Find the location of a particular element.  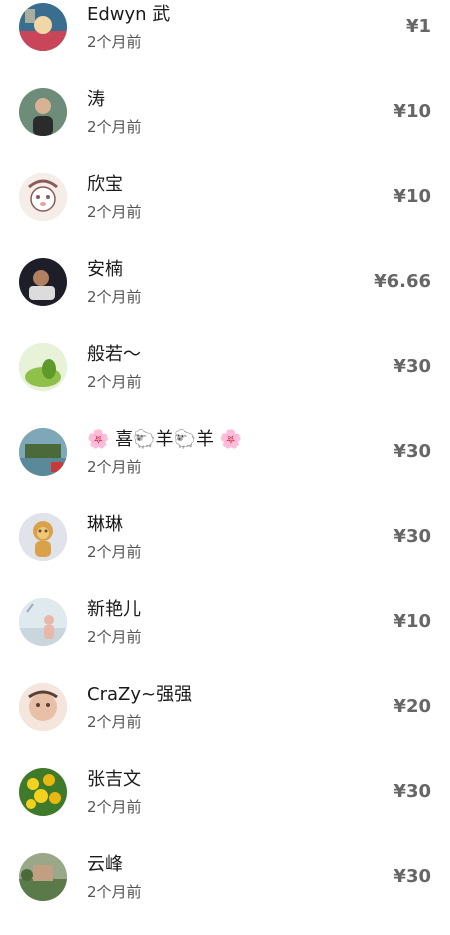

donor-row-6: 🌸 喜🐑羊🐑羊 🌸 2个月前 ¥30 is located at coordinates (225, 467).